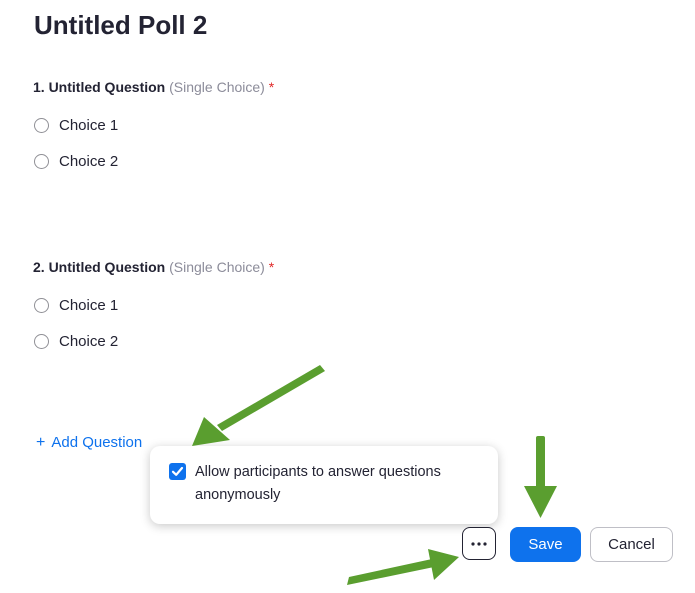 The width and height of the screenshot is (695, 593). I want to click on question-header: 1. Untitled Question (Single Choice) *, so click(153, 87).